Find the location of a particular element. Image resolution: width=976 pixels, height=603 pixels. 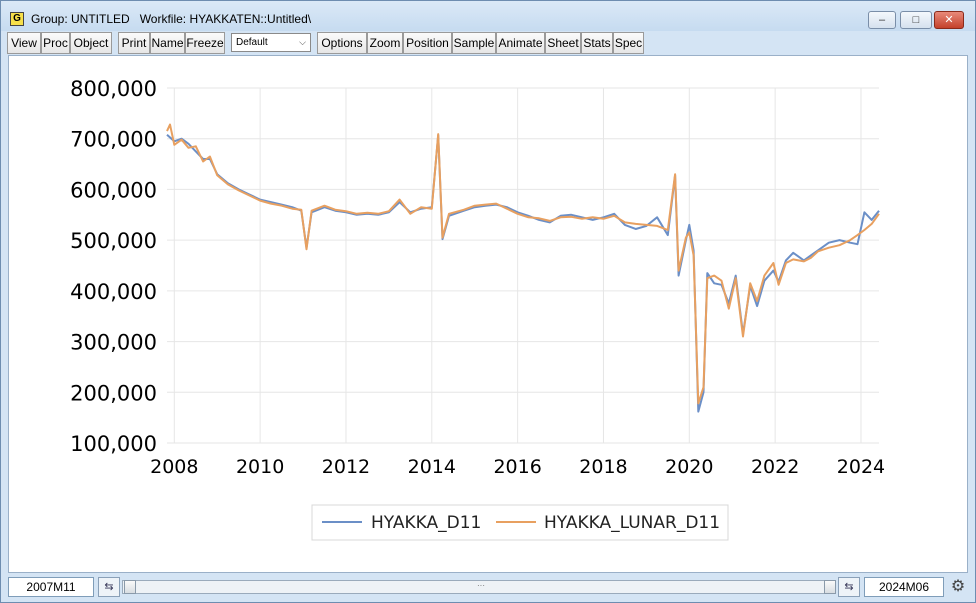

minimize-button: – is located at coordinates (882, 20).